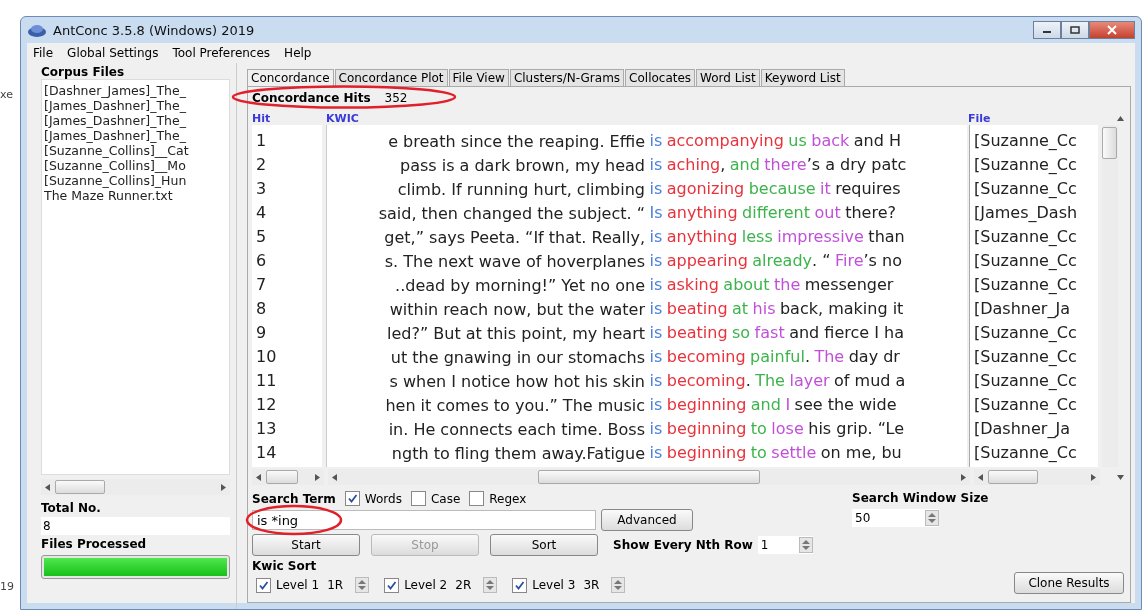 The image size is (1144, 613). What do you see at coordinates (43, 53) in the screenshot?
I see `menu-item: File` at bounding box center [43, 53].